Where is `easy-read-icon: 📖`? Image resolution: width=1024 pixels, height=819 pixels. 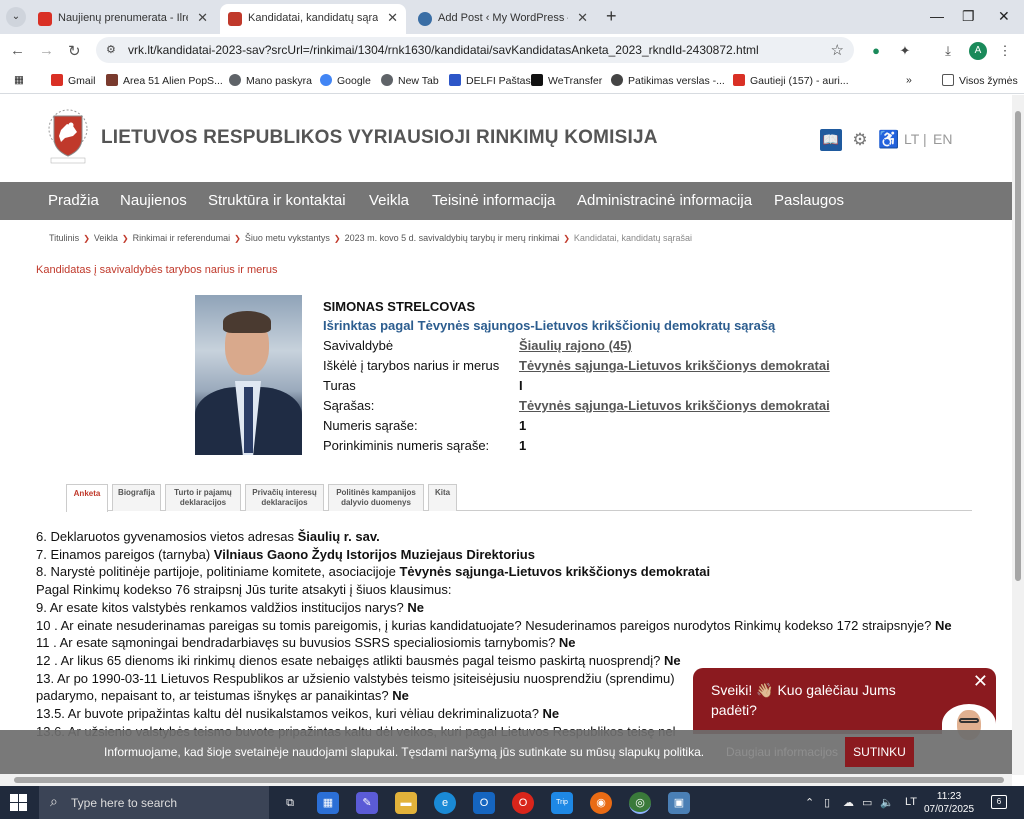 easy-read-icon: 📖 is located at coordinates (831, 140).